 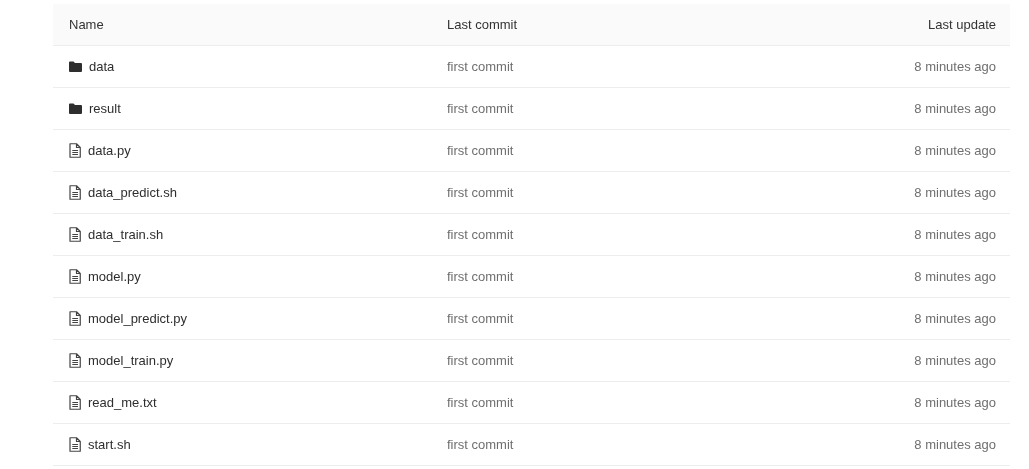 What do you see at coordinates (102, 66) in the screenshot?
I see `file-name-link: data` at bounding box center [102, 66].